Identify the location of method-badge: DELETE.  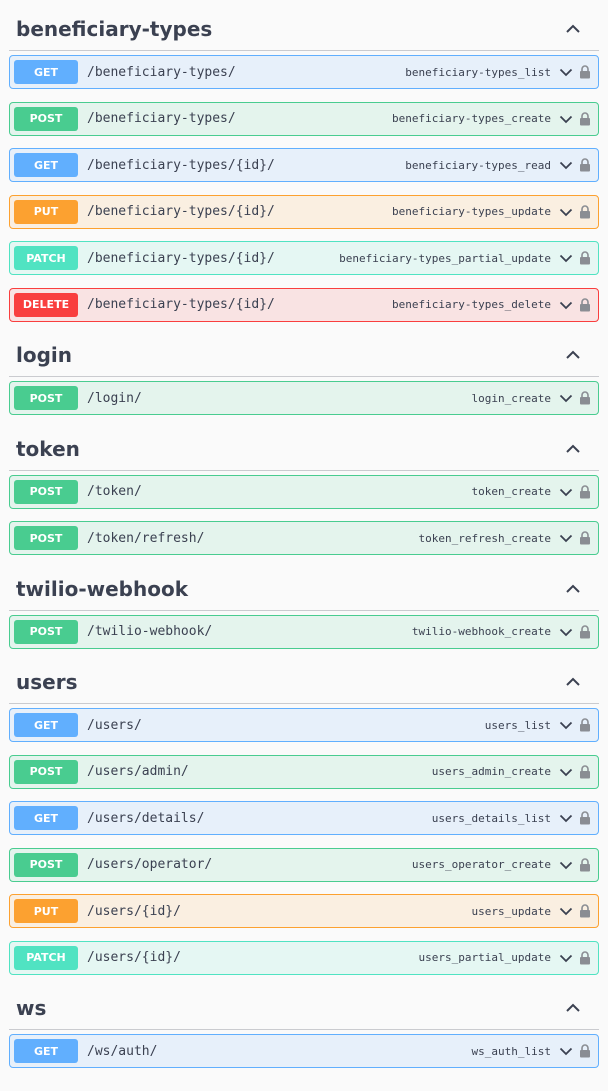
(46, 304).